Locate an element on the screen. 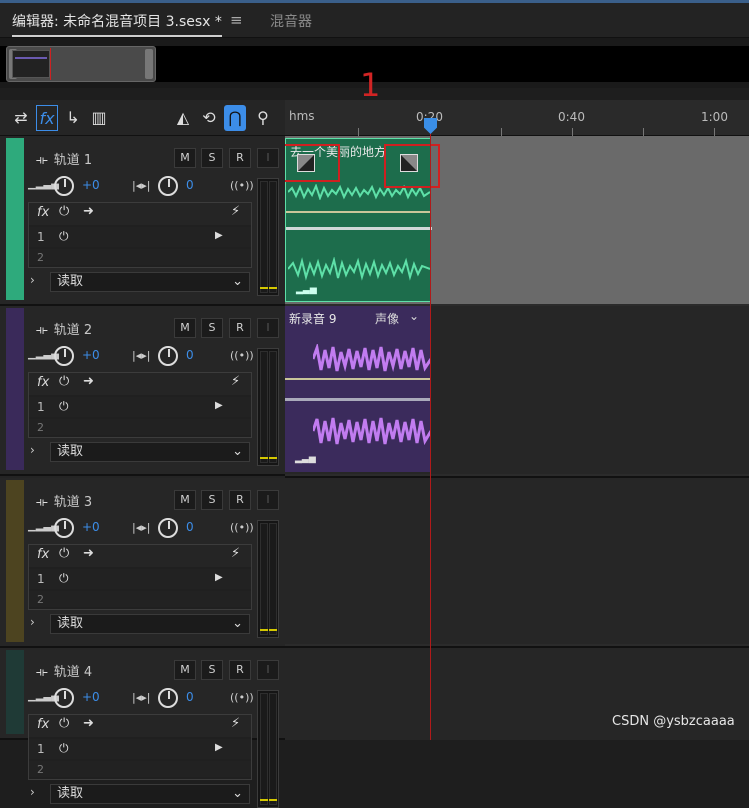 This screenshot has width=749, height=808. send-icon: ↳ is located at coordinates (73, 118).